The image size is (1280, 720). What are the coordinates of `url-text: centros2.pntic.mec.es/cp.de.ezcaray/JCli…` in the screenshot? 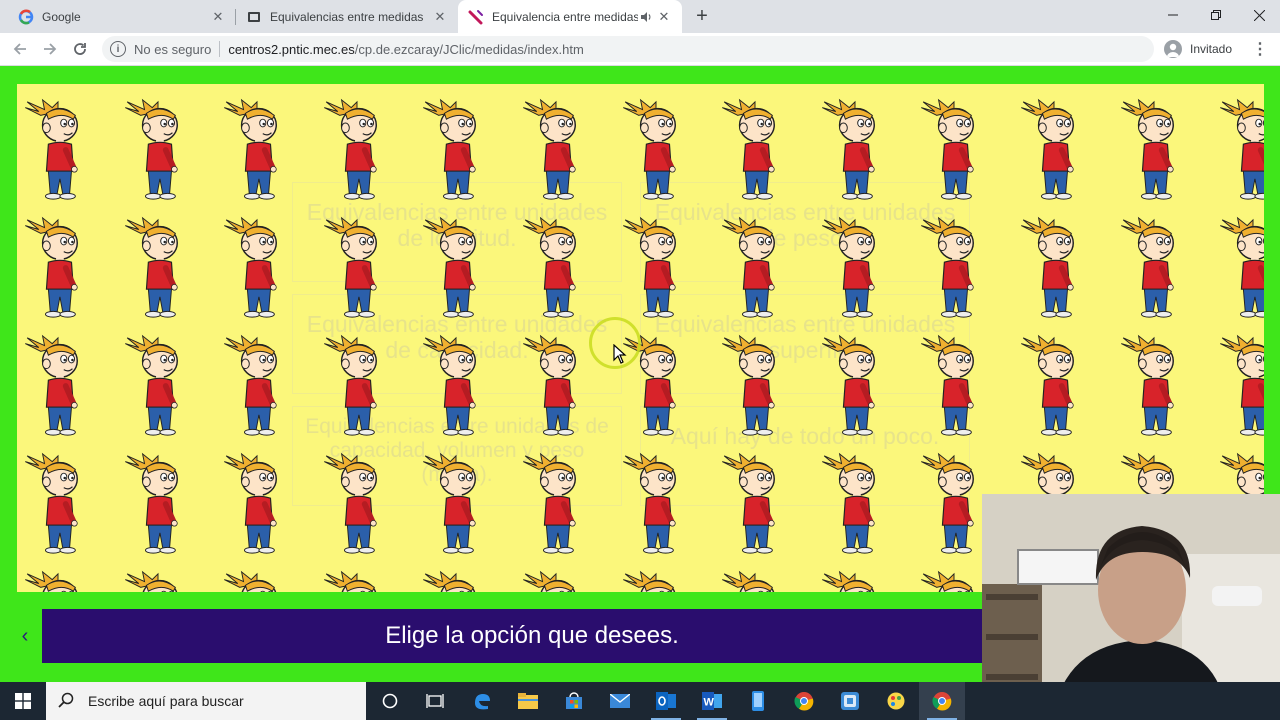 It's located at (406, 49).